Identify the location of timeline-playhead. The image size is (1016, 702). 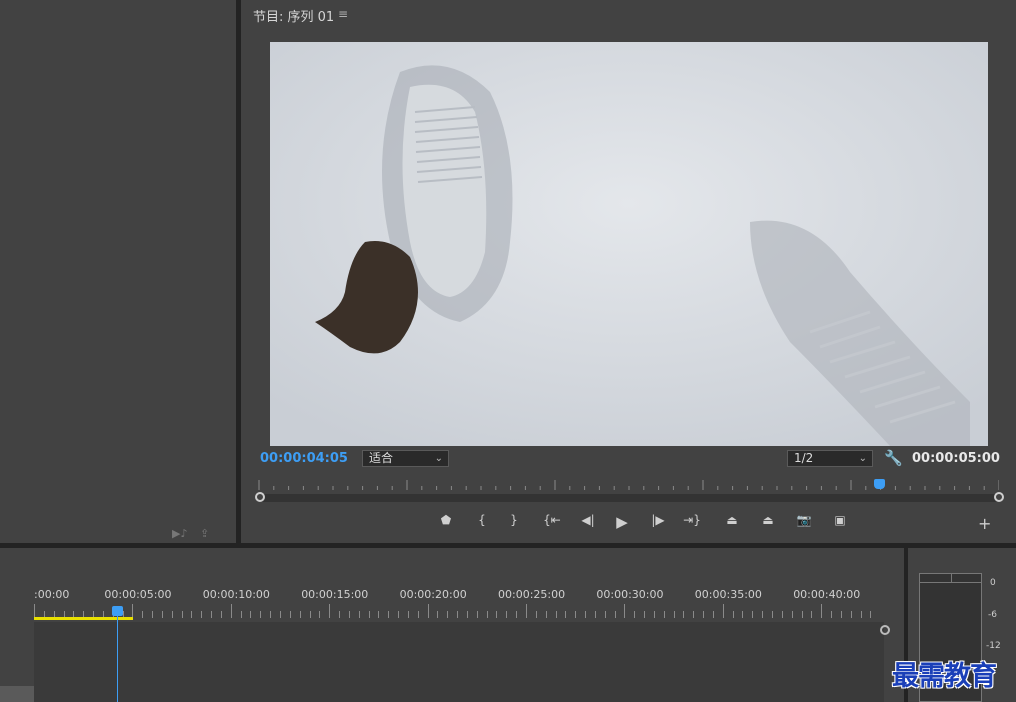
(117, 611).